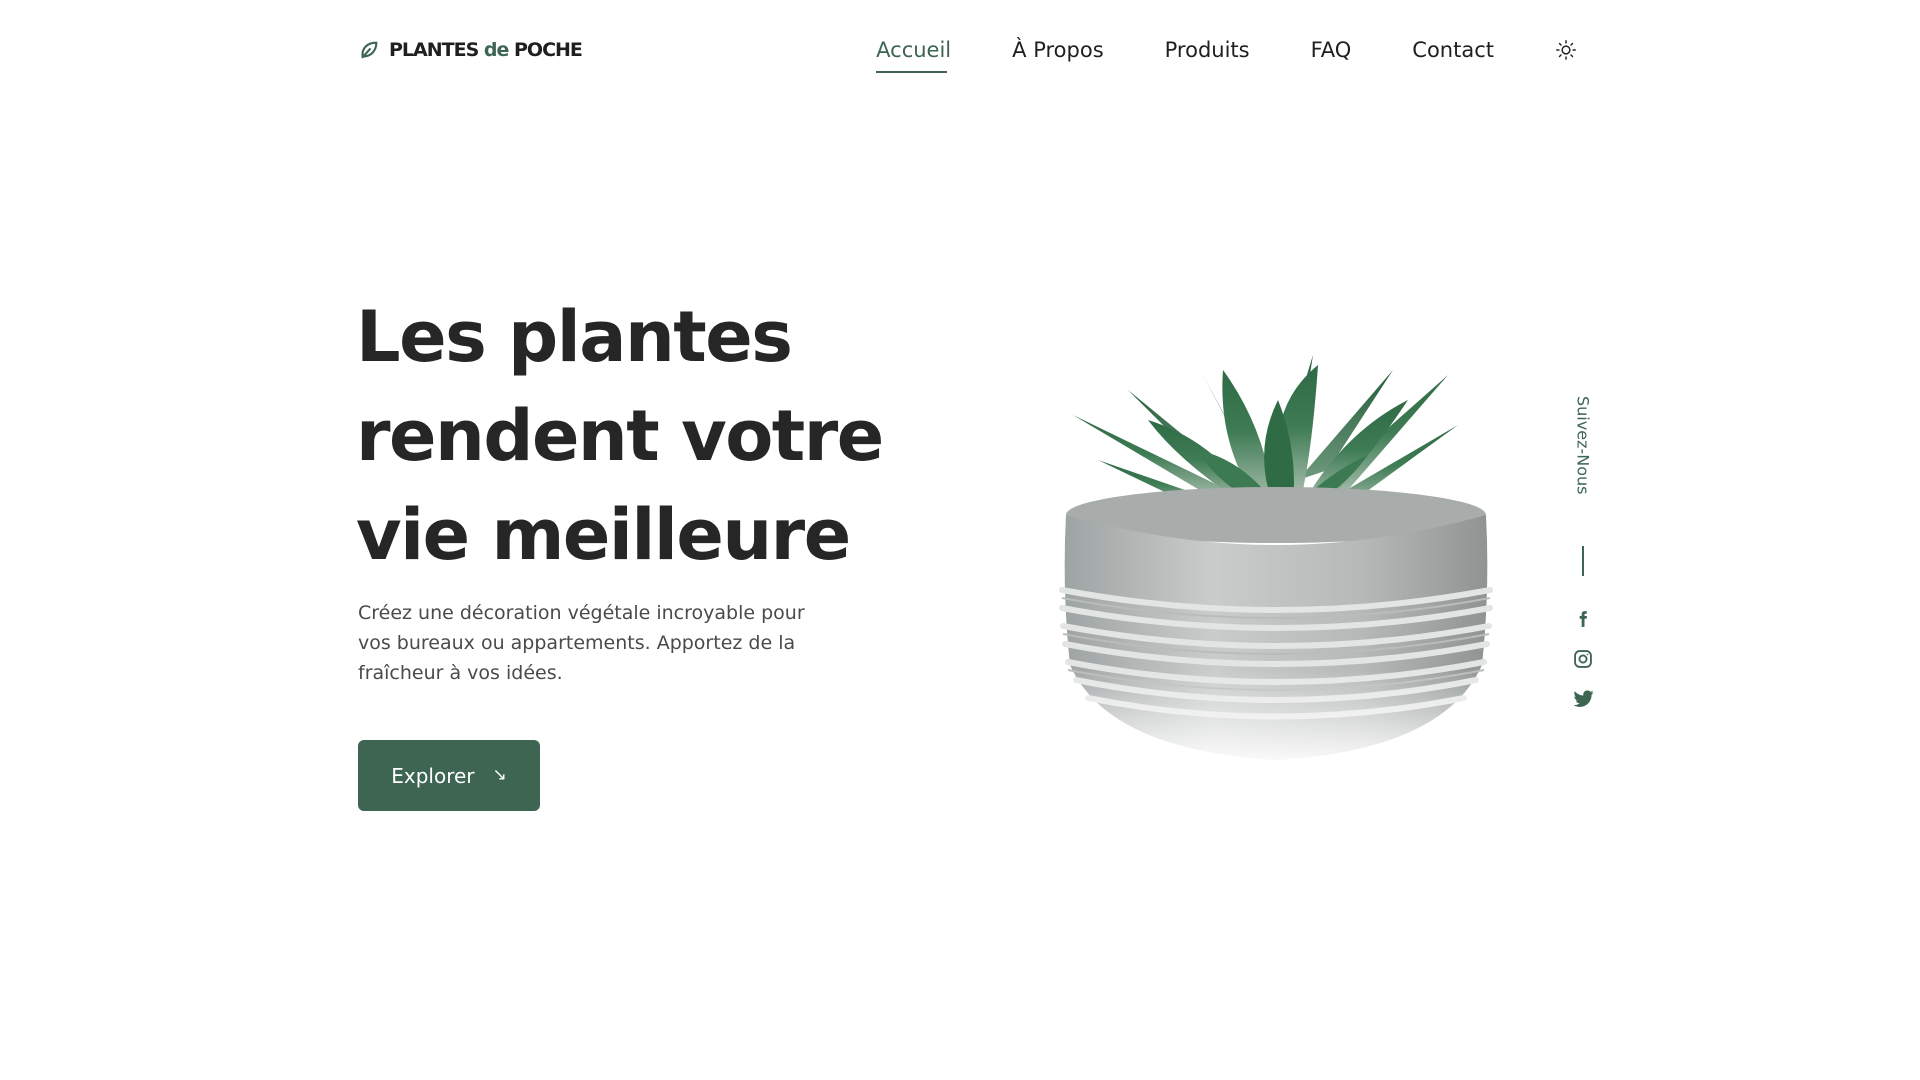 This screenshot has height=1080, width=1920. I want to click on logo: PLANTES de POCHE, so click(470, 50).